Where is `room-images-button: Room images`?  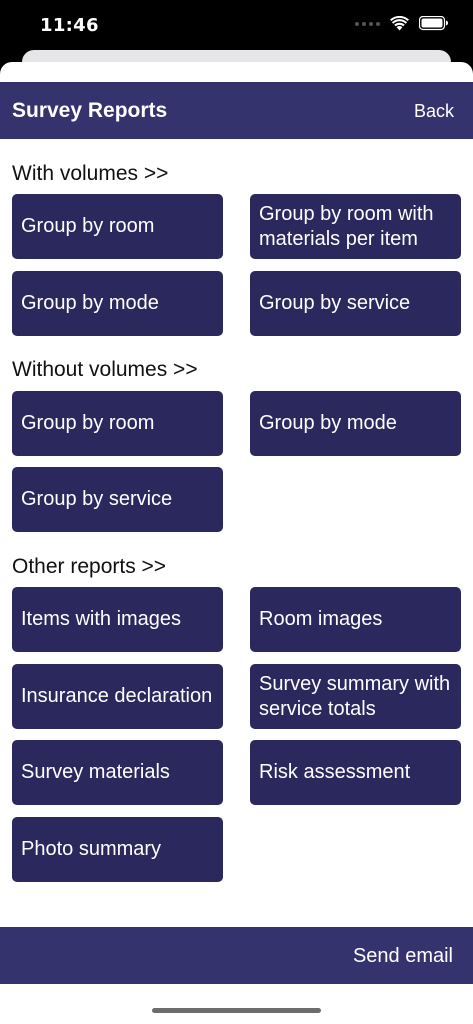 room-images-button: Room images is located at coordinates (355, 619).